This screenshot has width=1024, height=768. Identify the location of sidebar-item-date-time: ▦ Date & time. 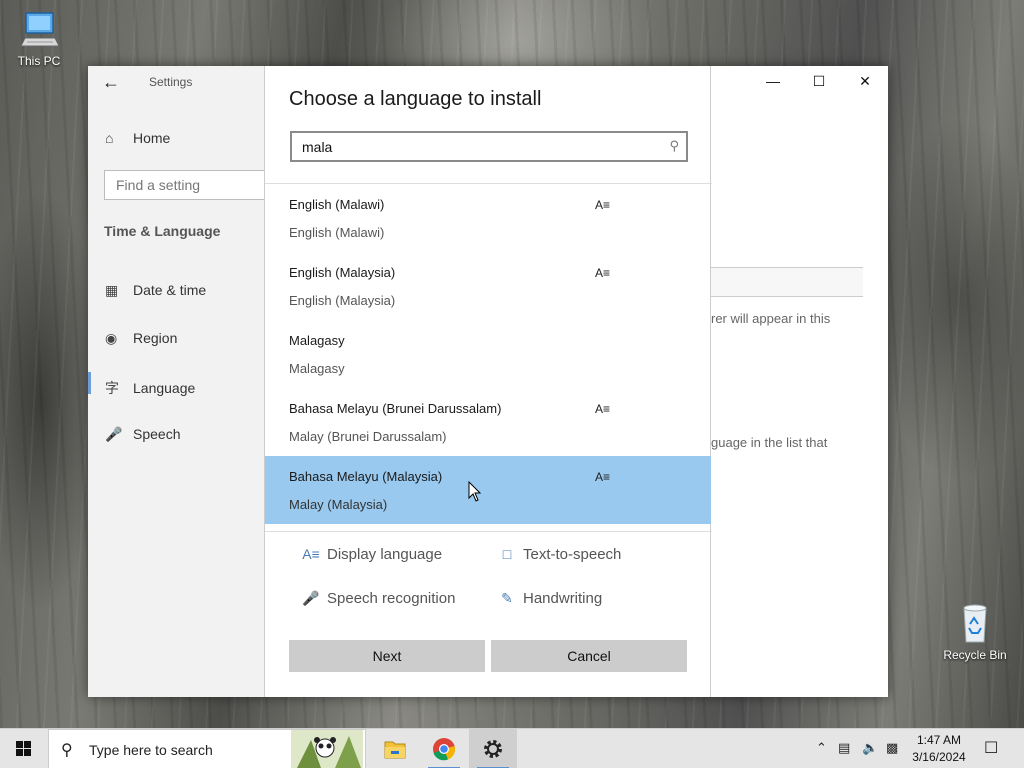
(155, 290).